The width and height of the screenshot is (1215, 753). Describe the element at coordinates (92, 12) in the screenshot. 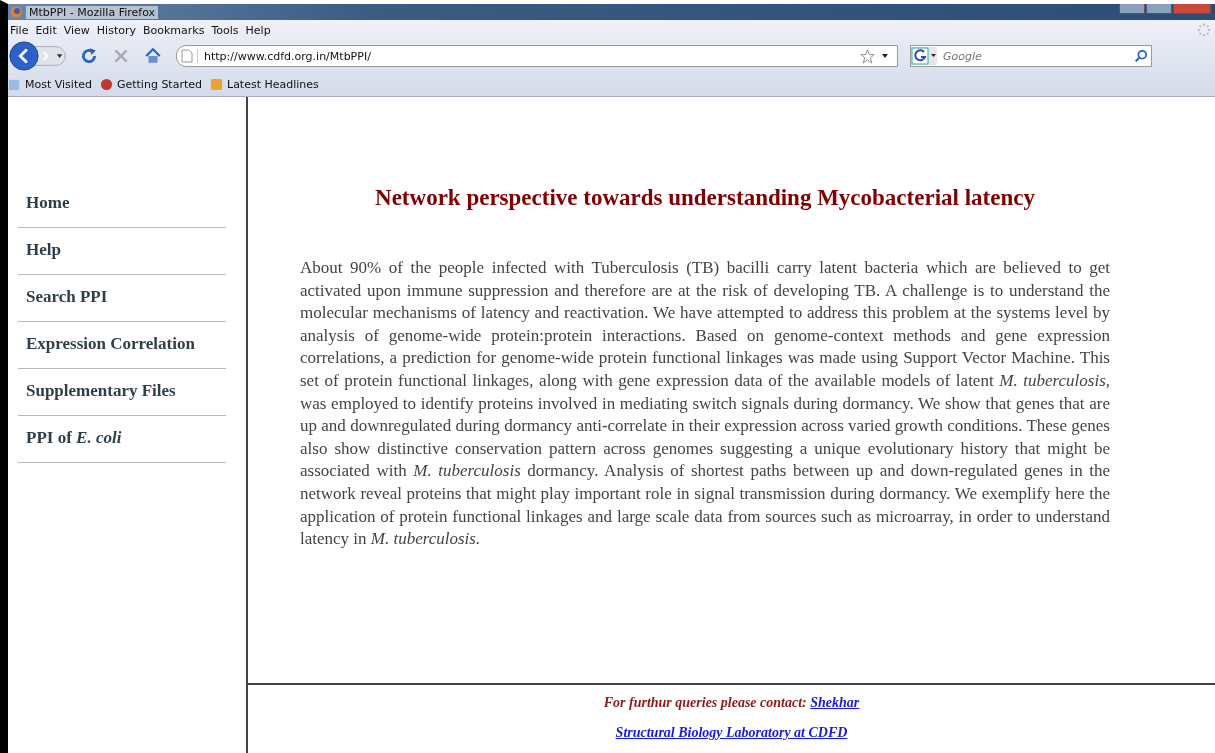

I see `window-title: MtbPPI - Mozilla Firefox` at that location.